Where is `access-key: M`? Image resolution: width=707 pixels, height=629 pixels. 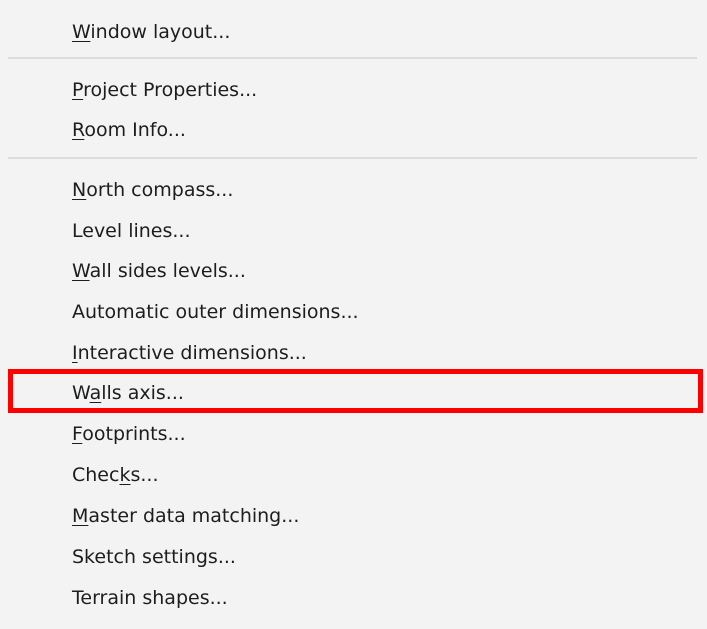
access-key: M is located at coordinates (80, 516).